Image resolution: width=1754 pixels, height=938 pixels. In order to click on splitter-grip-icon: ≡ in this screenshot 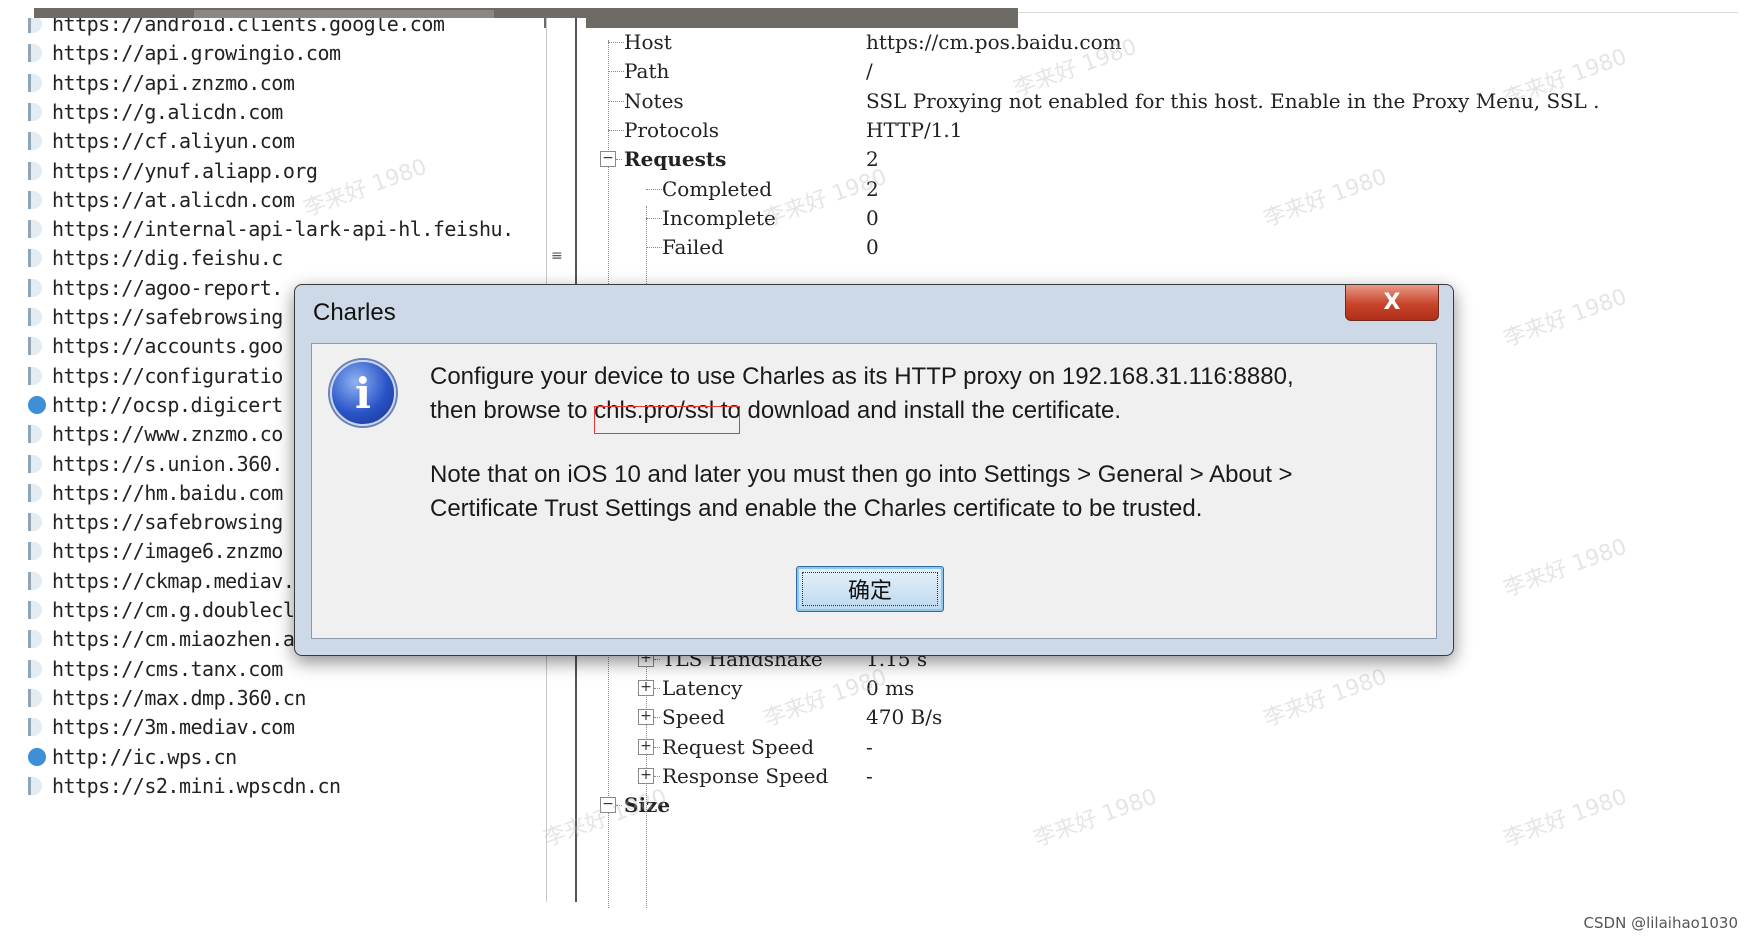, I will do `click(557, 256)`.